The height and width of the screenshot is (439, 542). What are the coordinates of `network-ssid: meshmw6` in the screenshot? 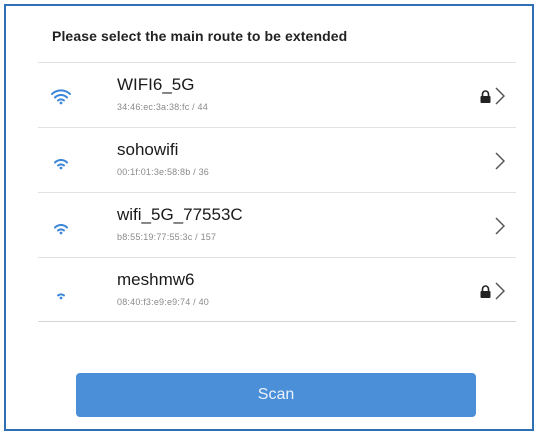 It's located at (156, 279).